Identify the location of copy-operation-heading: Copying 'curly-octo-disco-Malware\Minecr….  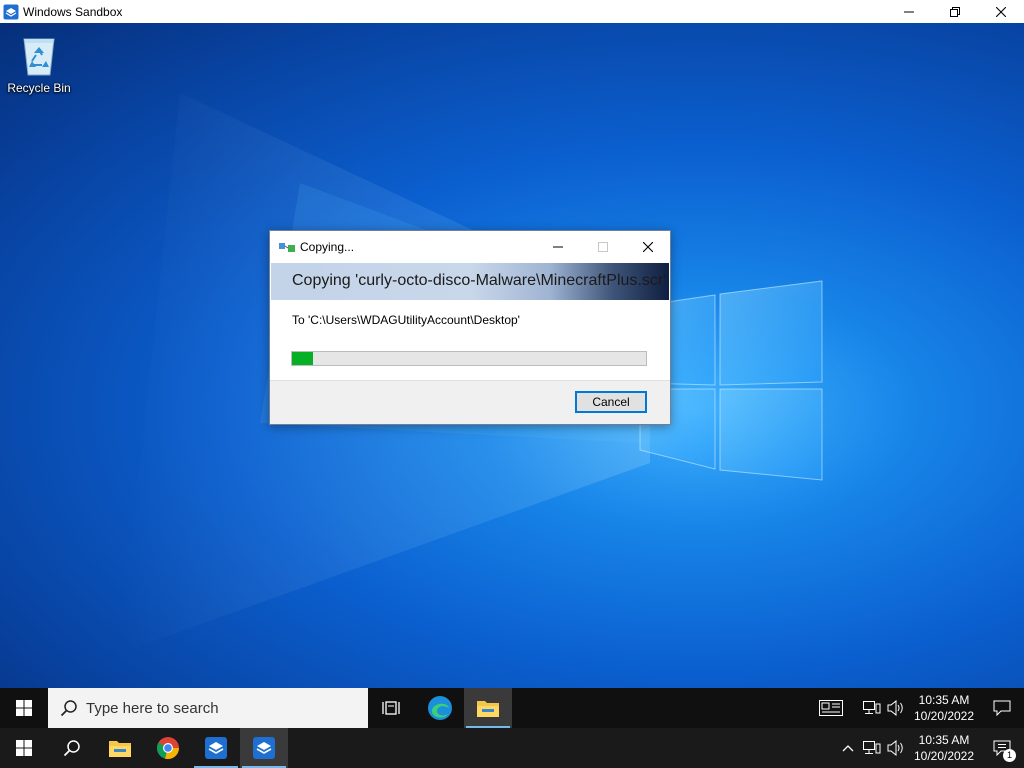
(479, 280).